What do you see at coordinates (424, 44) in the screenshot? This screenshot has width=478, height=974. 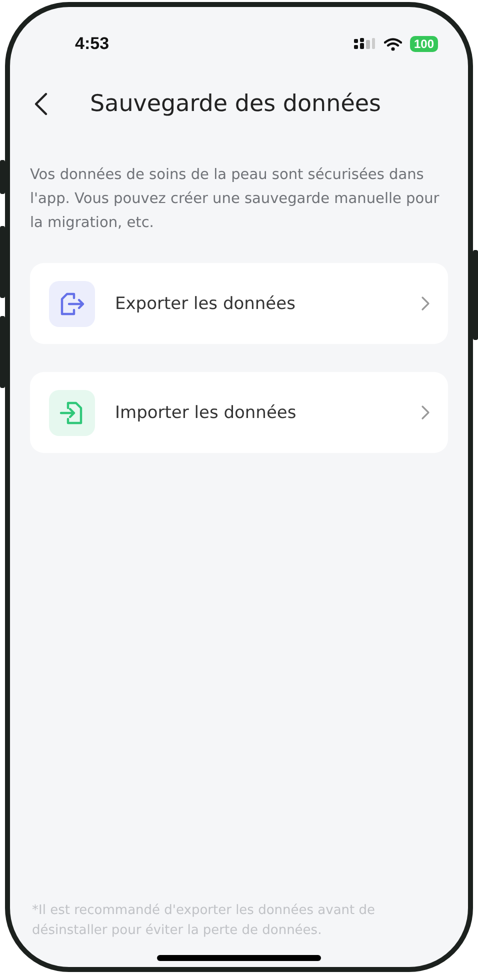 I see `battery-indicator: 100` at bounding box center [424, 44].